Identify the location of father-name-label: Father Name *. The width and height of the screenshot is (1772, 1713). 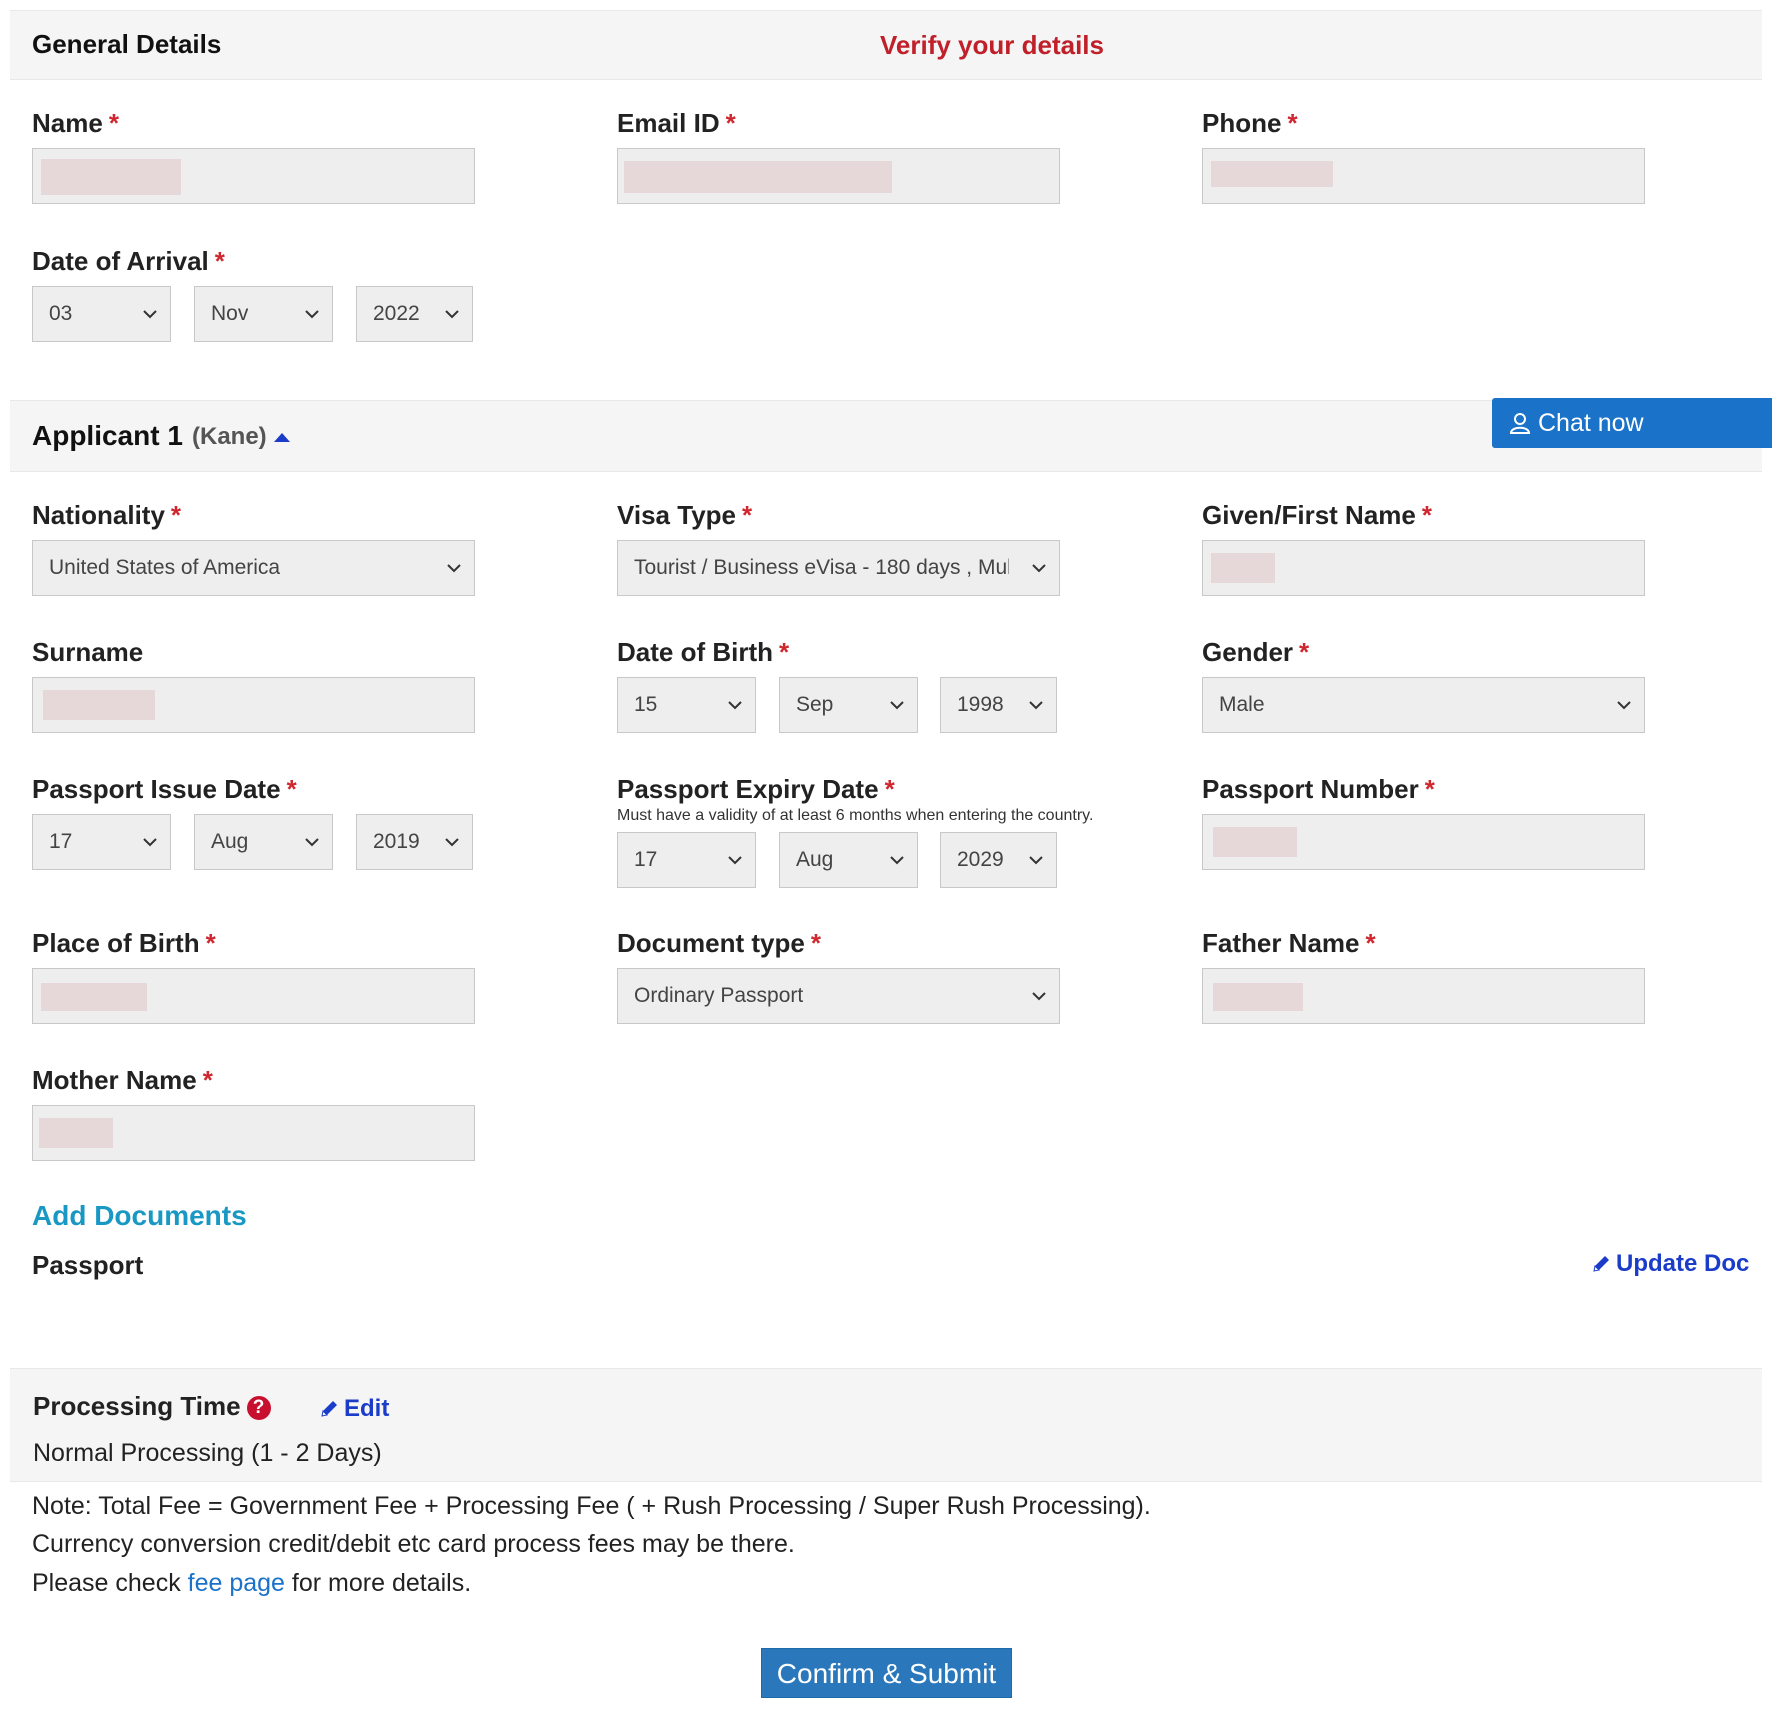
(1289, 943).